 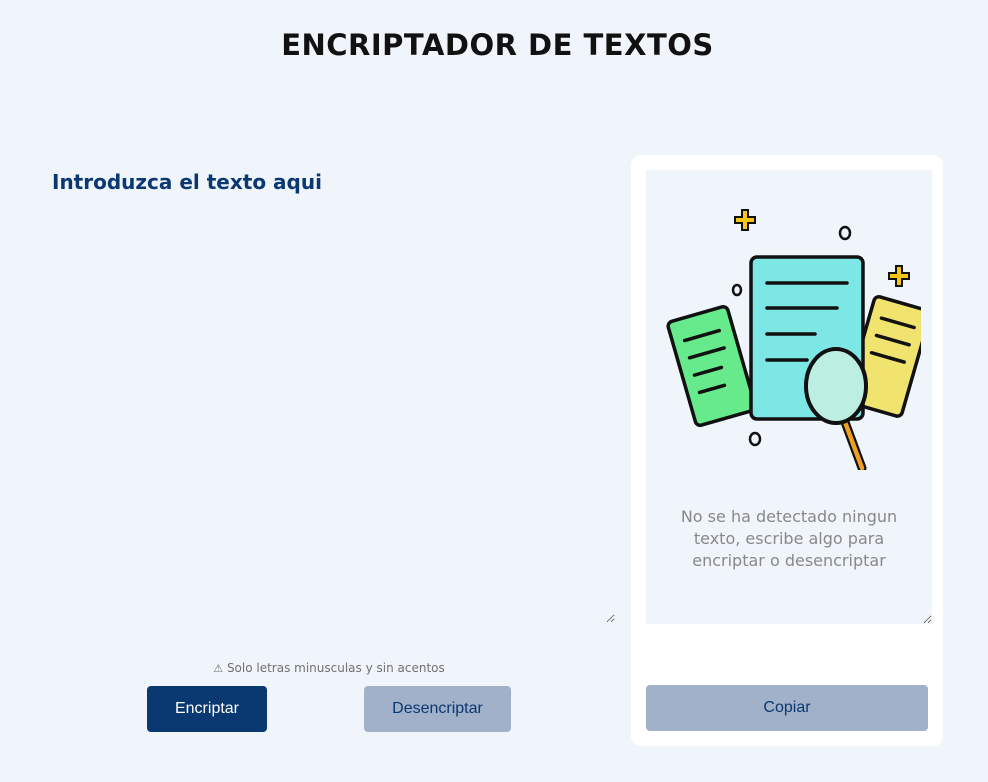 I want to click on decrypt-button: Desencriptar, so click(x=437, y=709).